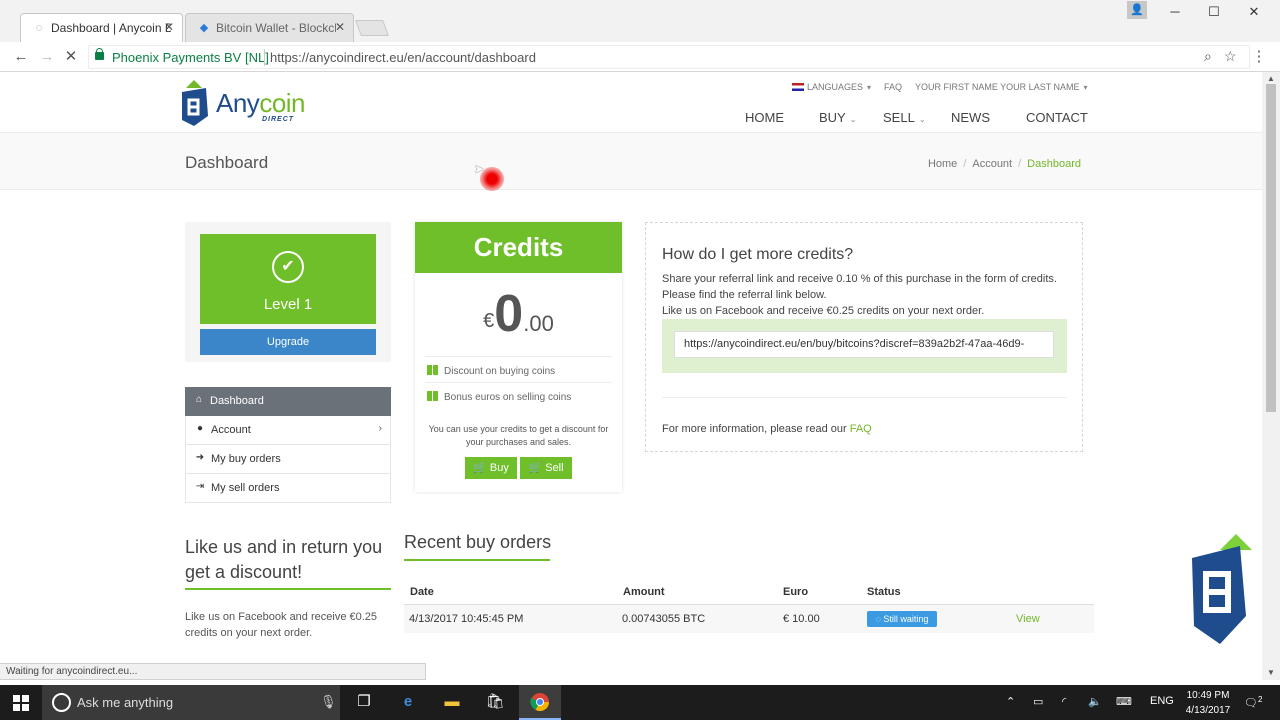 This screenshot has height=720, width=1280. I want to click on task-view-icon: ❐, so click(364, 702).